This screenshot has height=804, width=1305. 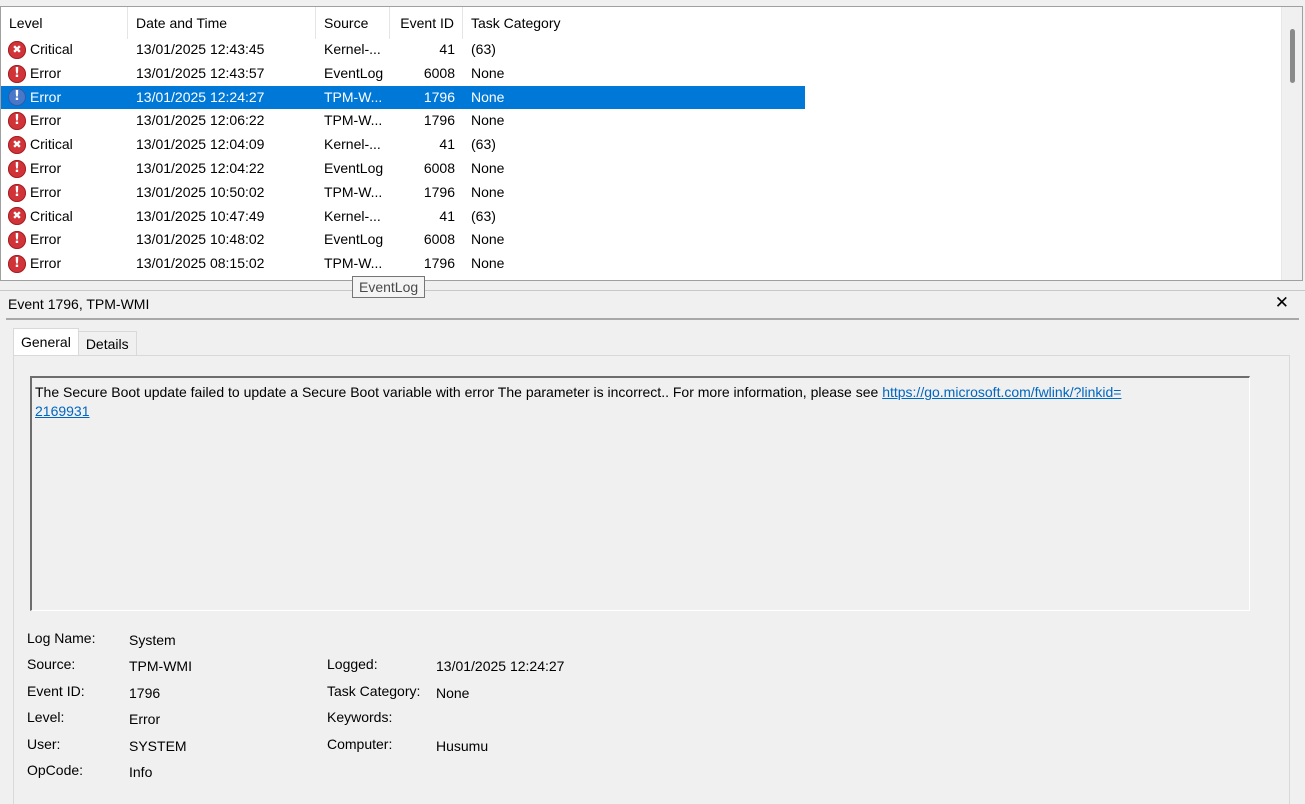 I want to click on title-divider, so click(x=652, y=319).